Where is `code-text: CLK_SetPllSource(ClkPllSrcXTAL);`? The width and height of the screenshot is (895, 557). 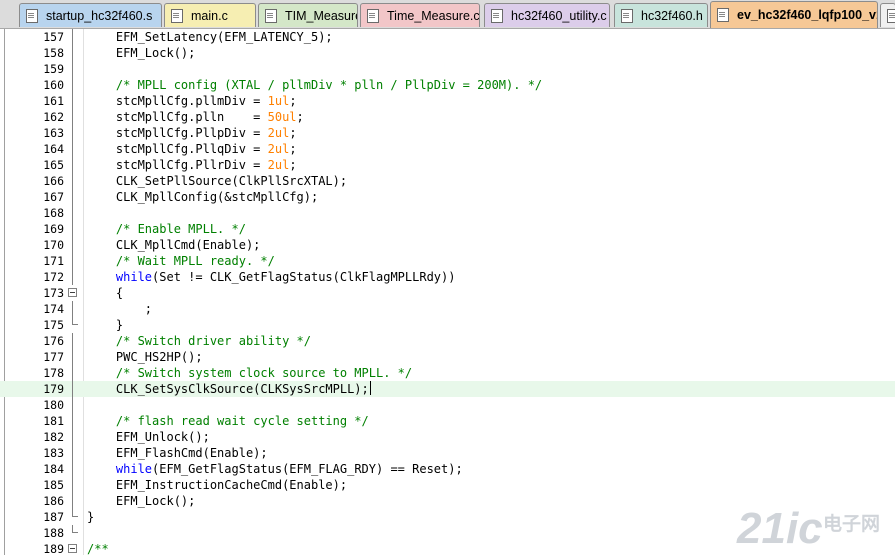
code-text: CLK_SetPllSource(ClkPllSrcXTAL); is located at coordinates (217, 181).